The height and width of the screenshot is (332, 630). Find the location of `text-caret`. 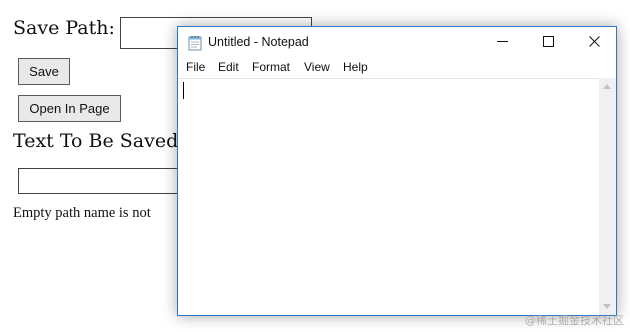

text-caret is located at coordinates (183, 90).